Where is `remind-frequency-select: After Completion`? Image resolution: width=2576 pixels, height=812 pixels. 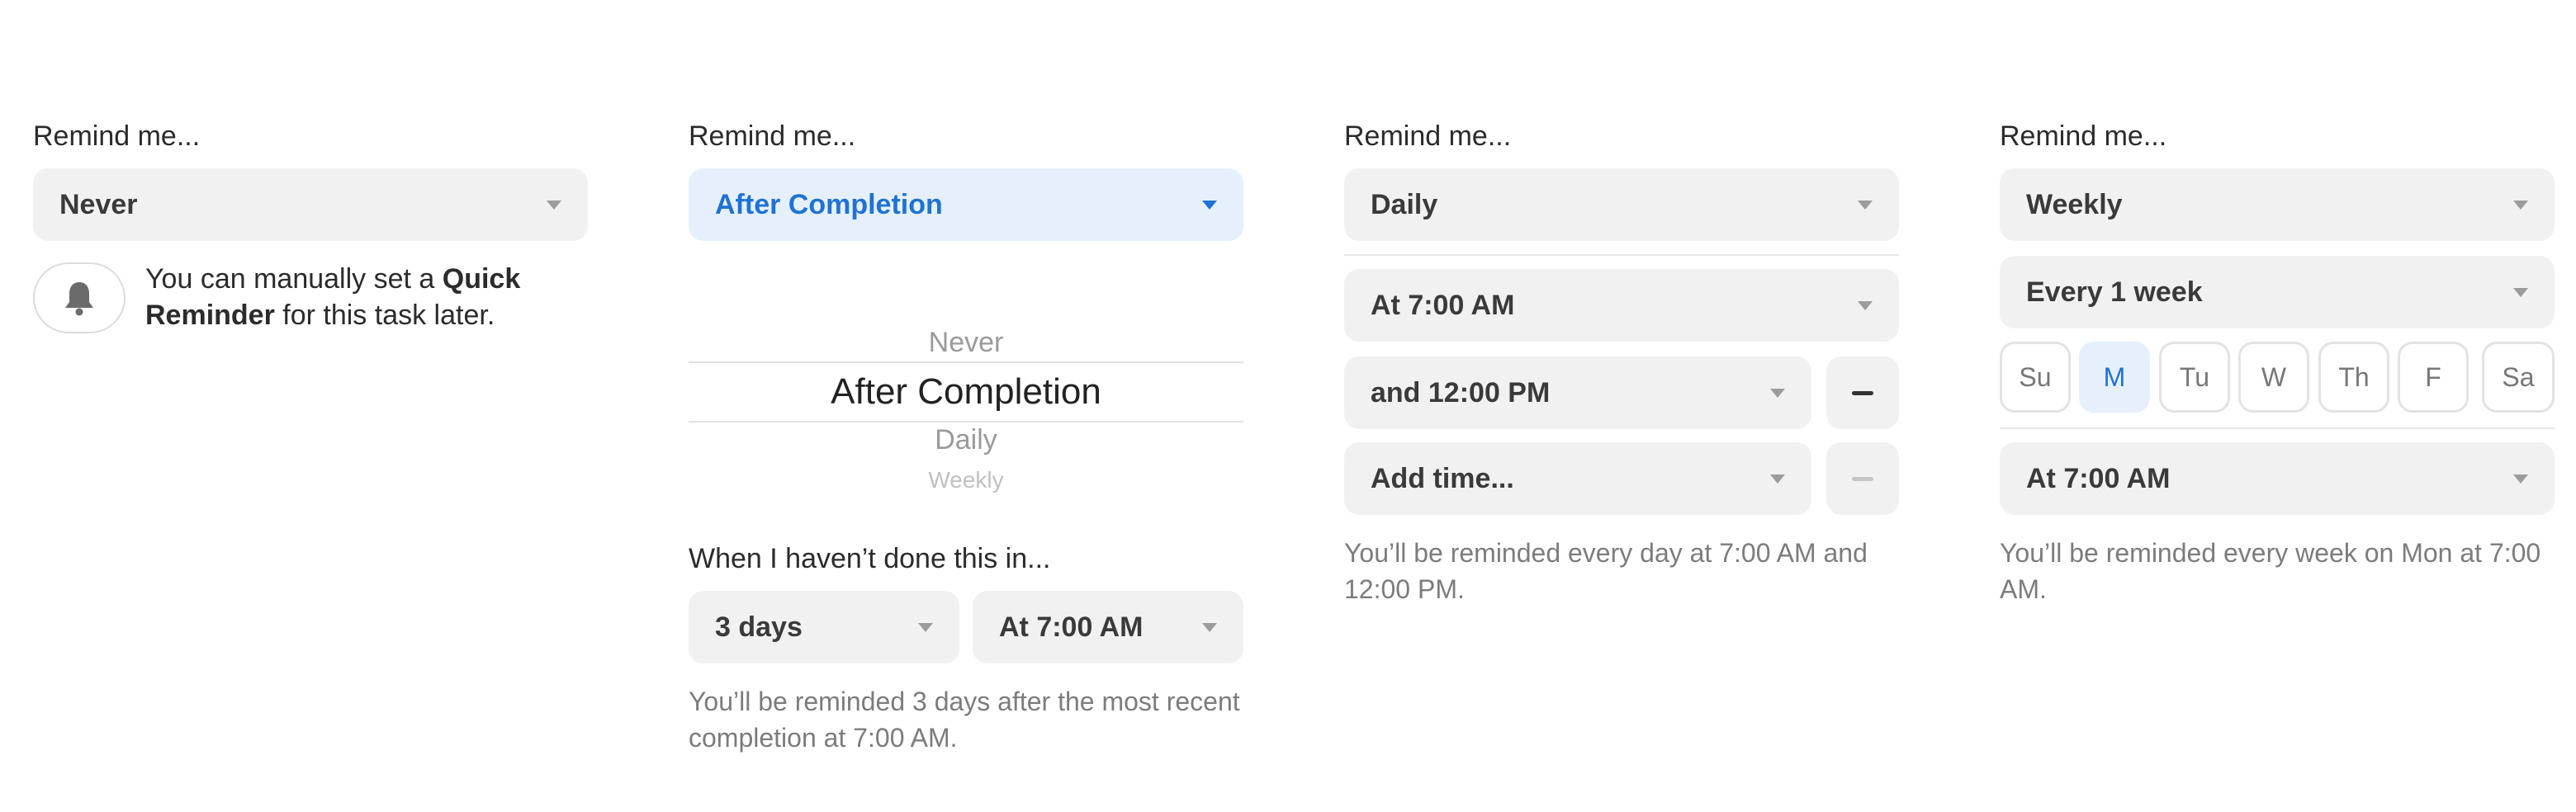 remind-frequency-select: After Completion is located at coordinates (966, 204).